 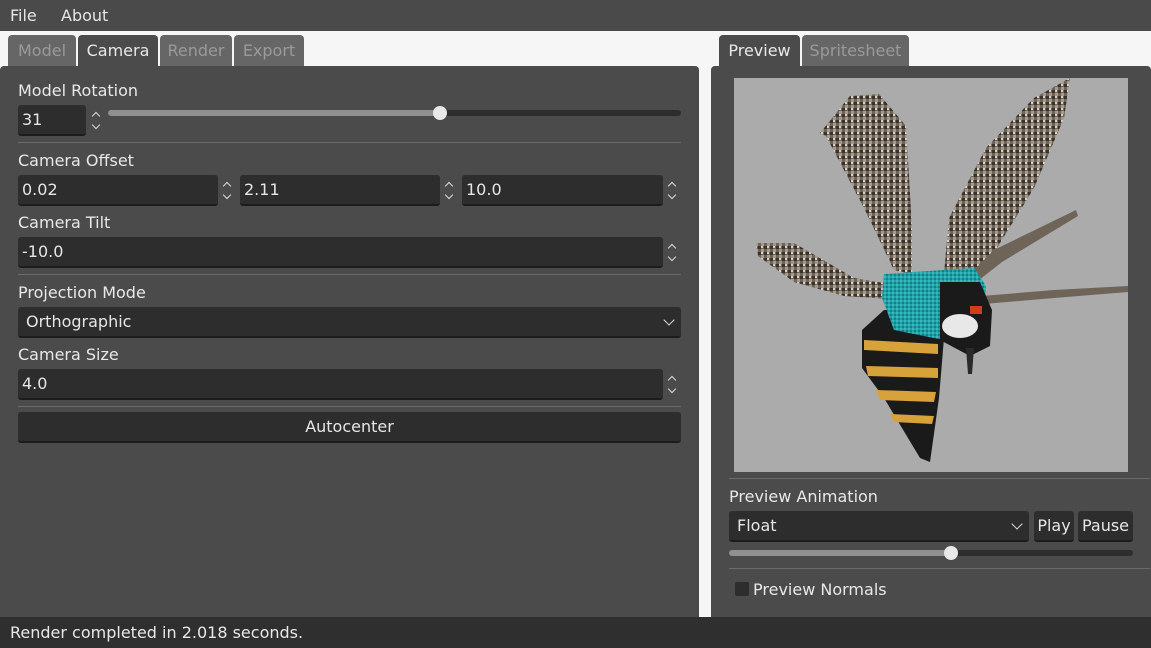 What do you see at coordinates (349, 322) in the screenshot?
I see `projection-mode-select: Orthographic` at bounding box center [349, 322].